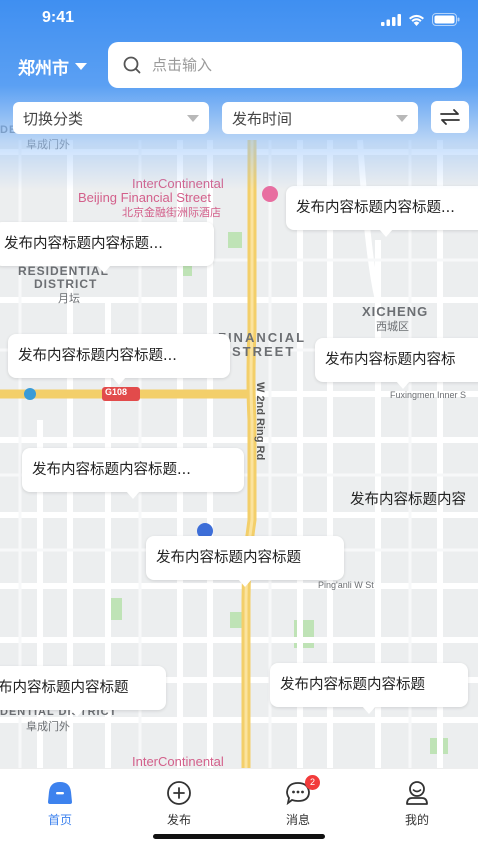  Describe the element at coordinates (178, 820) in the screenshot. I see `tab-label: 发布` at that location.